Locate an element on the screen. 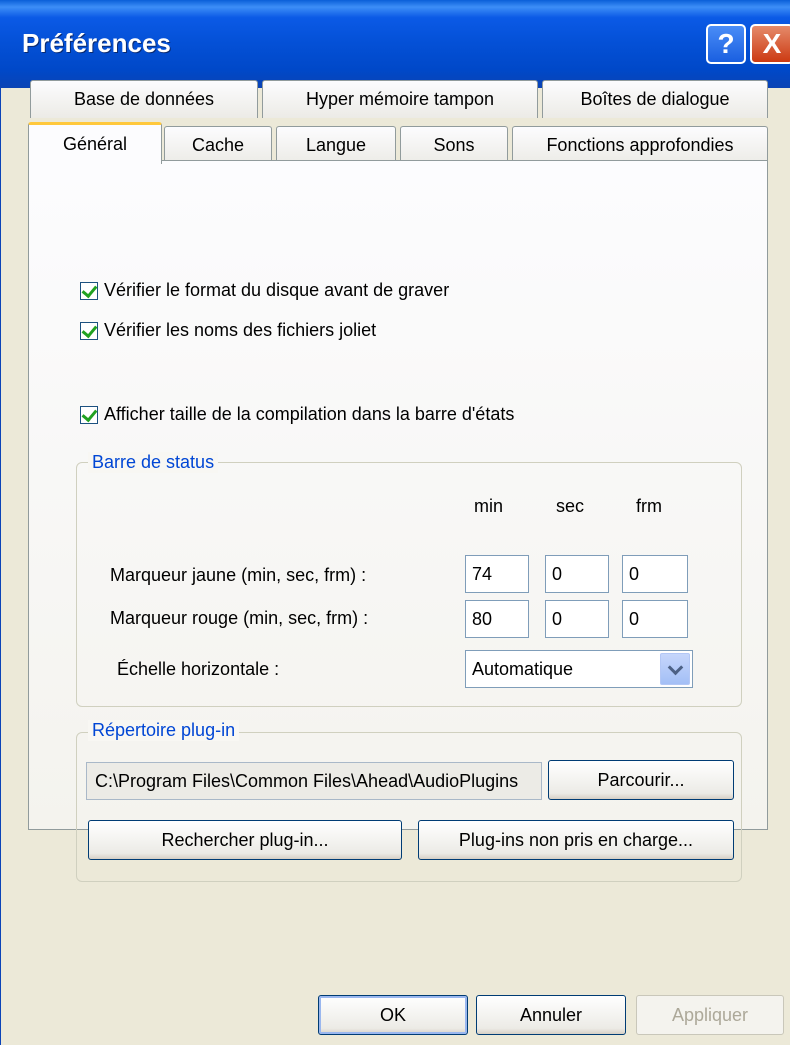  red-min-input: 80 is located at coordinates (497, 619).